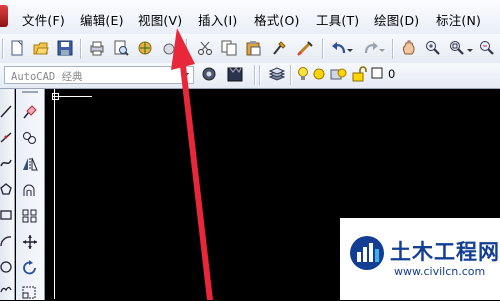  I want to click on layer-color-swatch, so click(377, 73).